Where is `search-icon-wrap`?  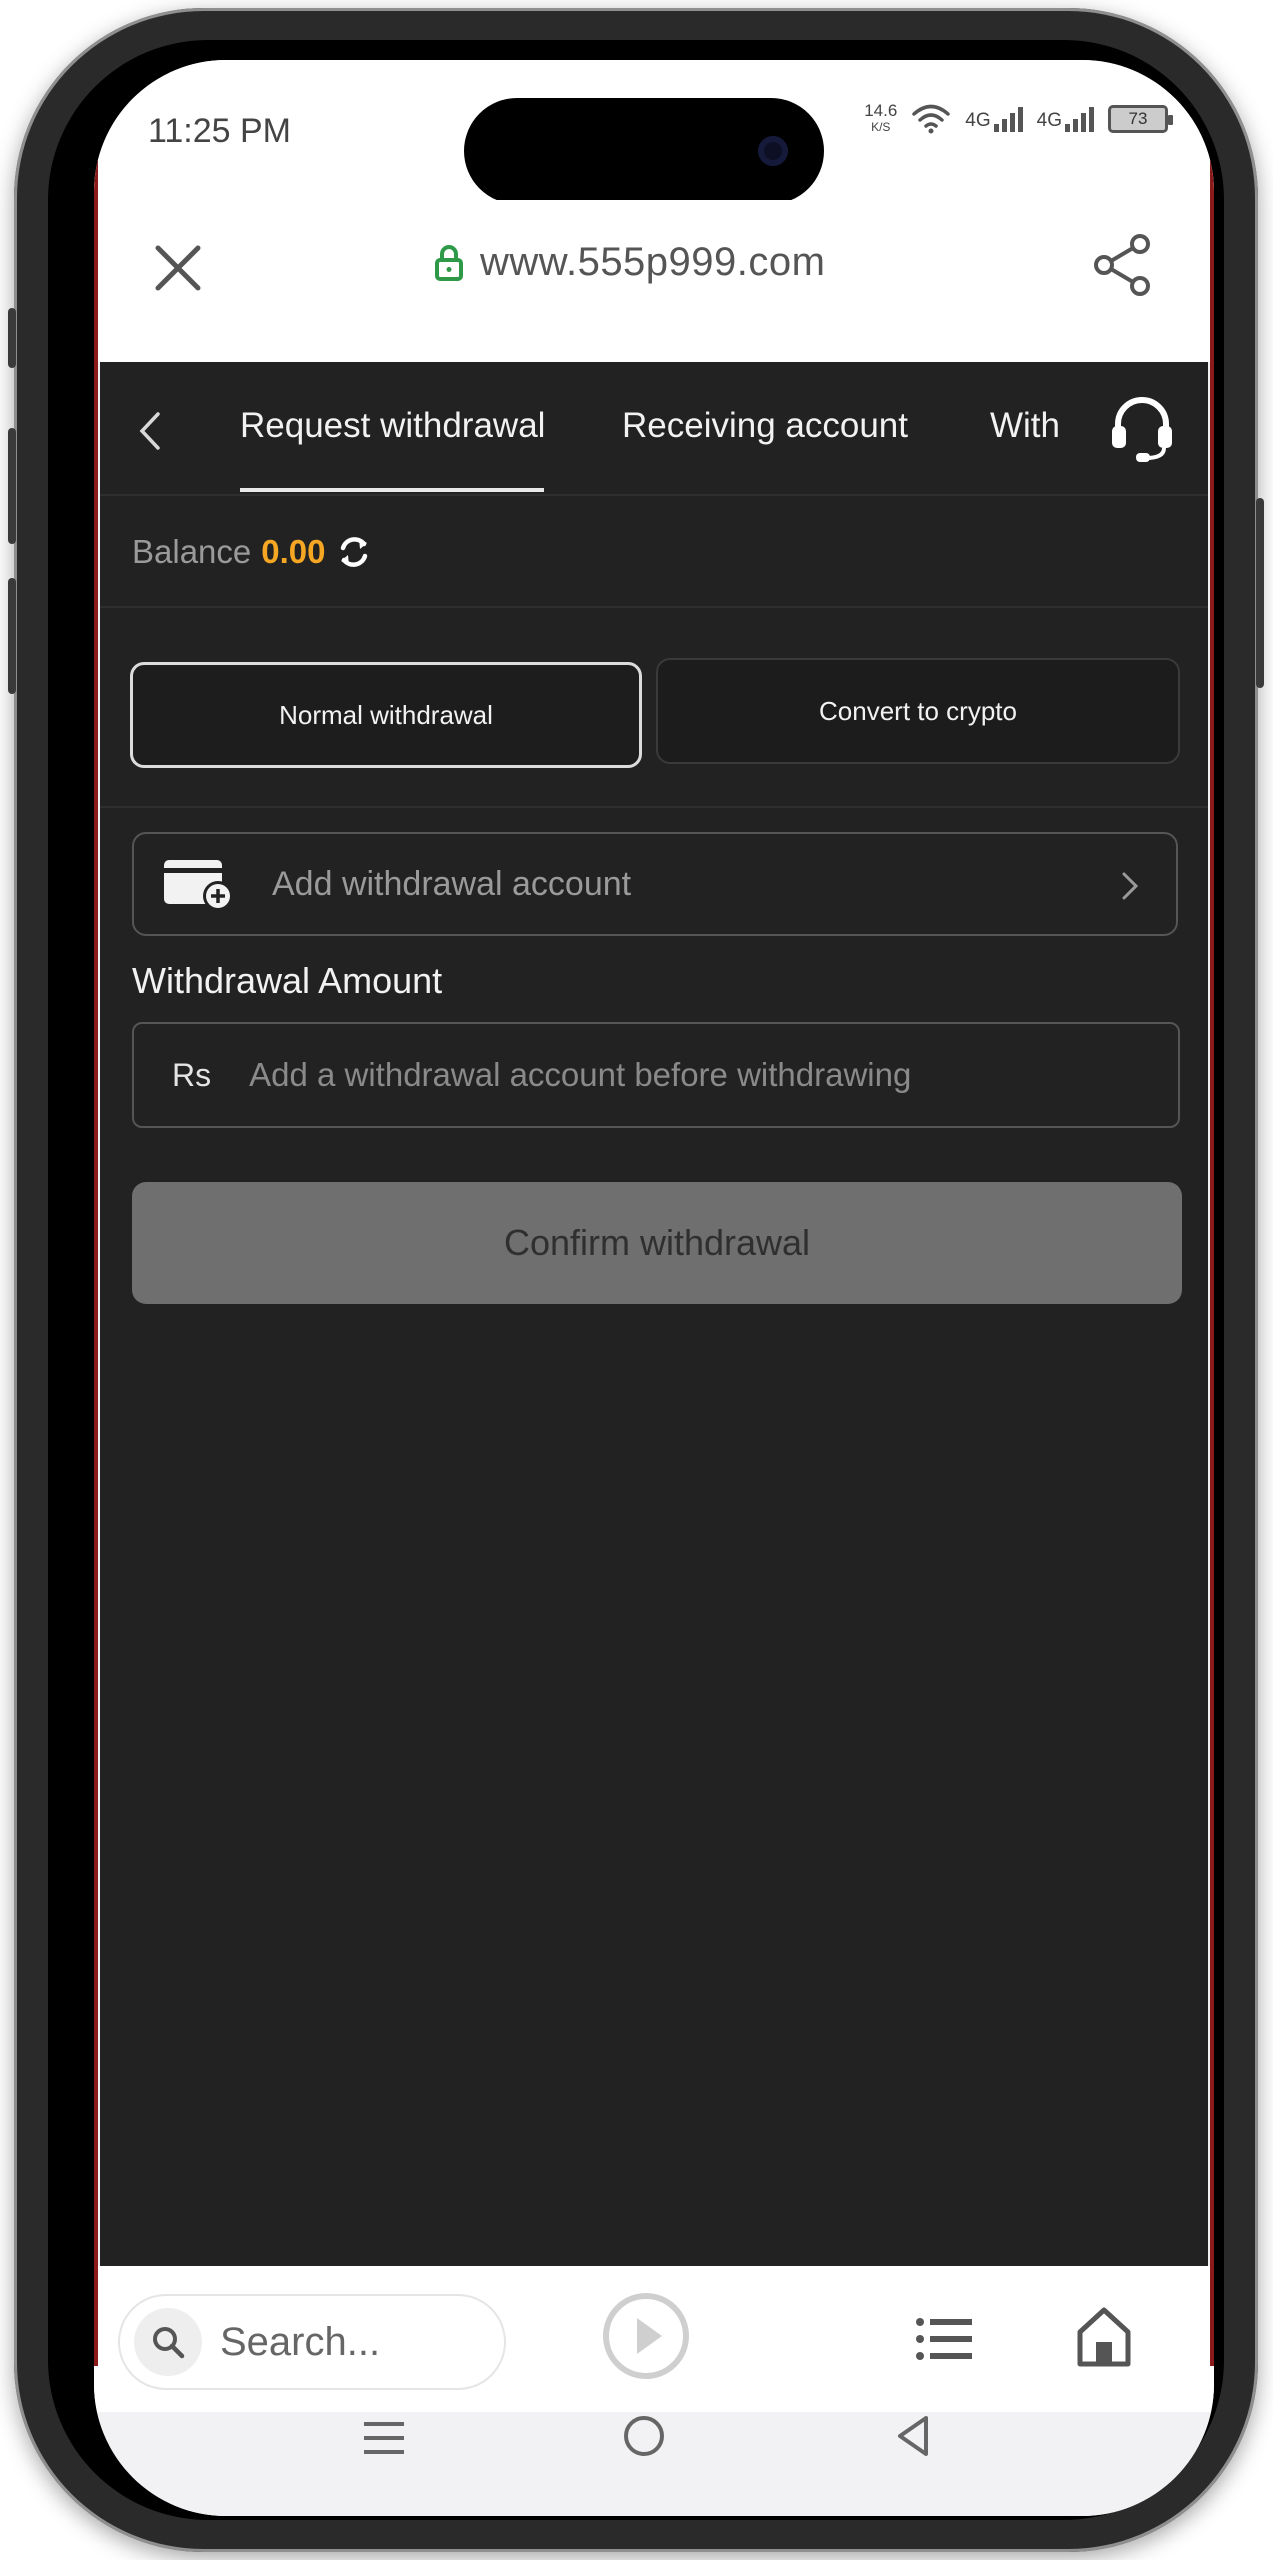
search-icon-wrap is located at coordinates (168, 2342).